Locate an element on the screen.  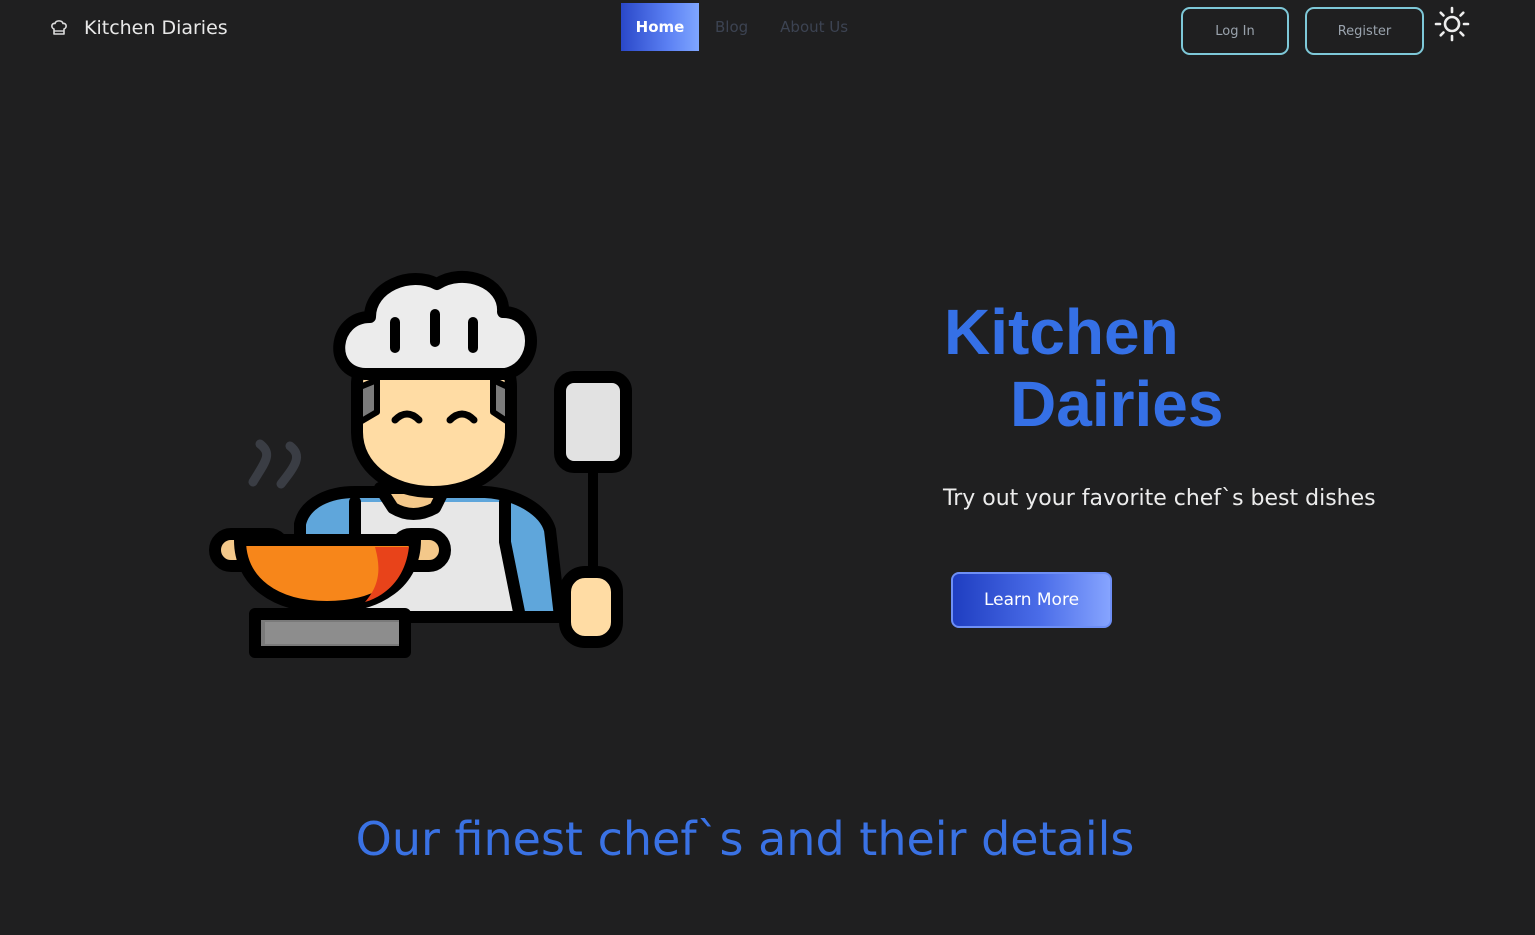
learn-more-button: Learn More is located at coordinates (1031, 600).